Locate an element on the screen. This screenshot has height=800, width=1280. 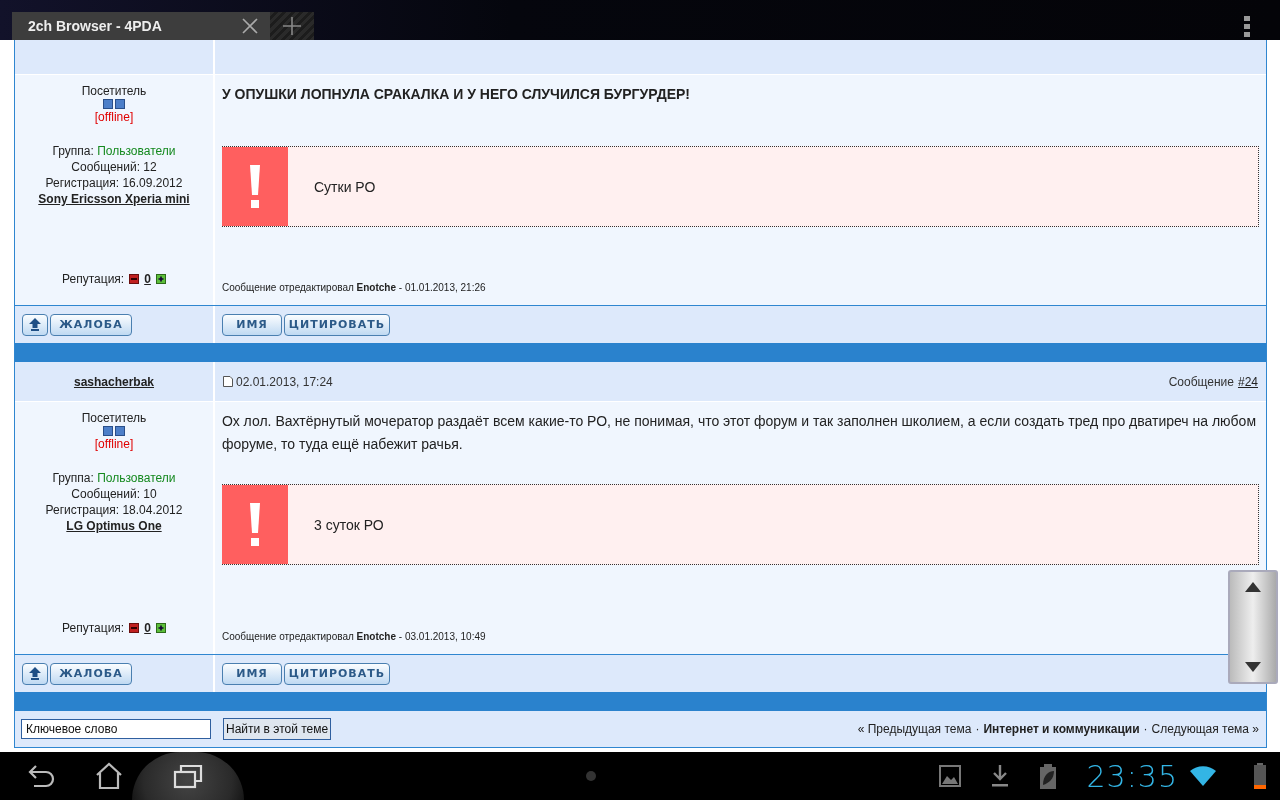
close-icon is located at coordinates (250, 26).